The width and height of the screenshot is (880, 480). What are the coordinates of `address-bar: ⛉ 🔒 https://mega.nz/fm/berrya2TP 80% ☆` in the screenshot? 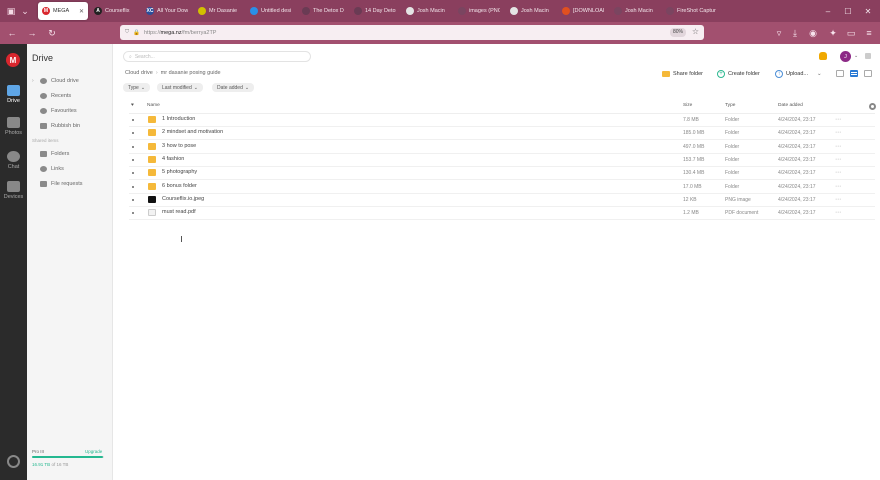 It's located at (412, 32).